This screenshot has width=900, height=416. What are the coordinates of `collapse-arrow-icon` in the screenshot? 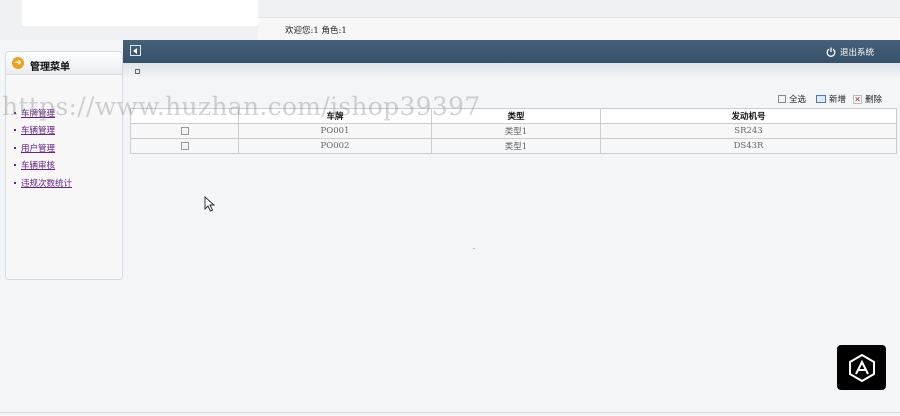 It's located at (135, 50).